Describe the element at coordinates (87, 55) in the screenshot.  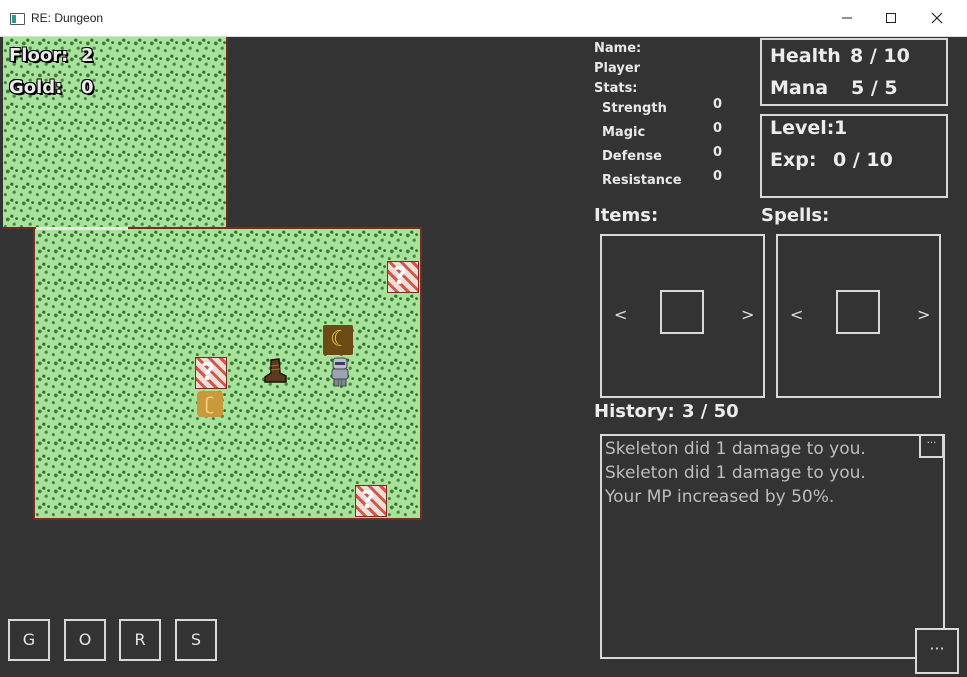
I see `floor-value: 2` at that location.